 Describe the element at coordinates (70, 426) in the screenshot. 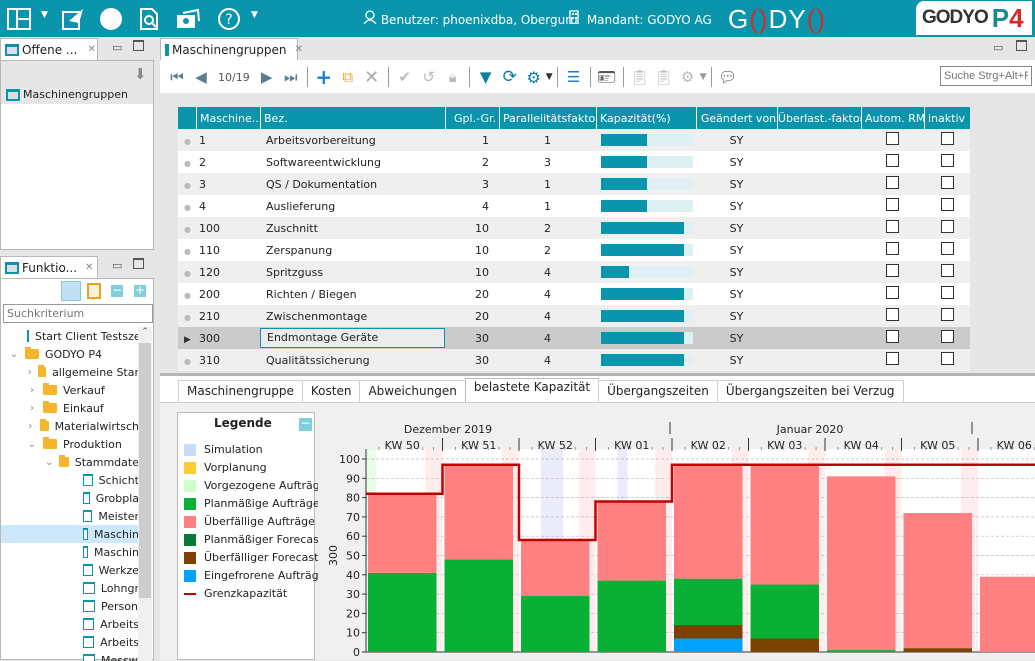

I see `tree-item: ›Materialwirtsch` at that location.